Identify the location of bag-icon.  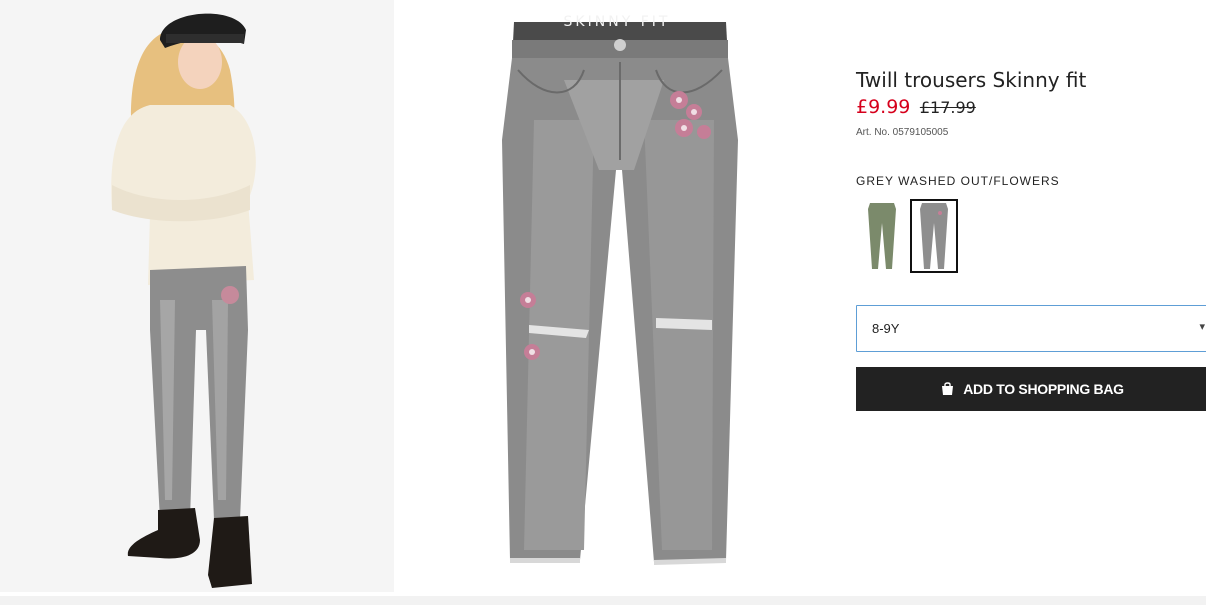
(947, 389).